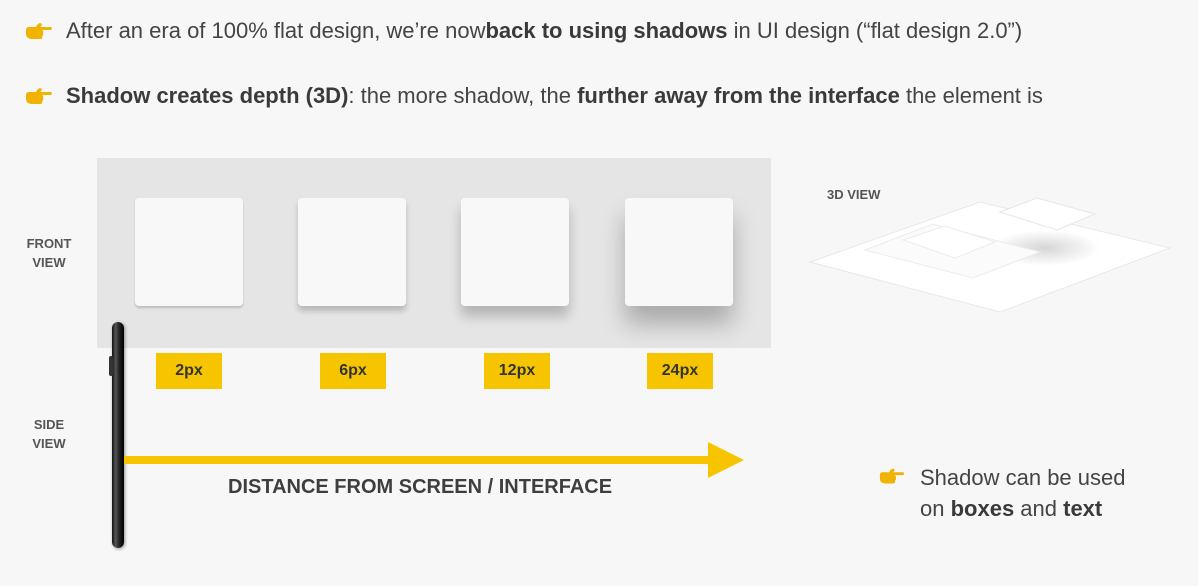 The width and height of the screenshot is (1198, 586). Describe the element at coordinates (207, 95) in the screenshot. I see `bullet-2-bold-1: Shadow creates depth (3D)` at that location.